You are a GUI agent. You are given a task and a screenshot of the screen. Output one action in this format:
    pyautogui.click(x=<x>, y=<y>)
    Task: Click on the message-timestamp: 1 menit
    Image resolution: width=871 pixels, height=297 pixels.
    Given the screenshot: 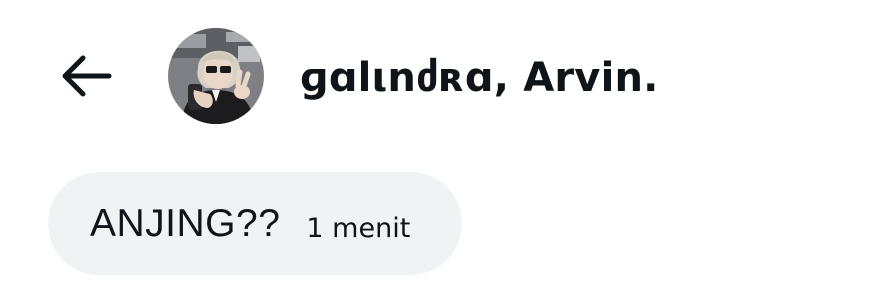 What is the action you would take?
    pyautogui.click(x=358, y=228)
    